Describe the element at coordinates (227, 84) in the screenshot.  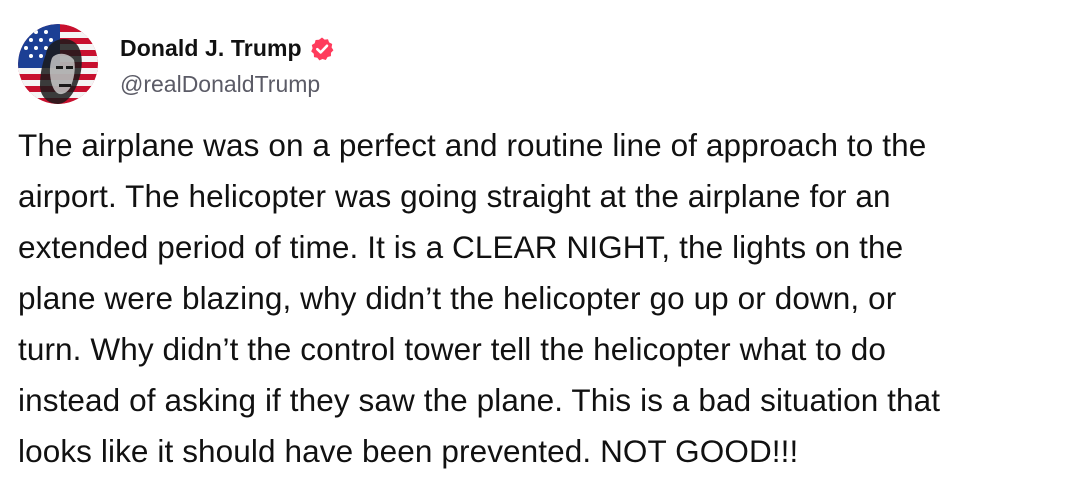
I see `author-handle: @realDonaldTrump` at that location.